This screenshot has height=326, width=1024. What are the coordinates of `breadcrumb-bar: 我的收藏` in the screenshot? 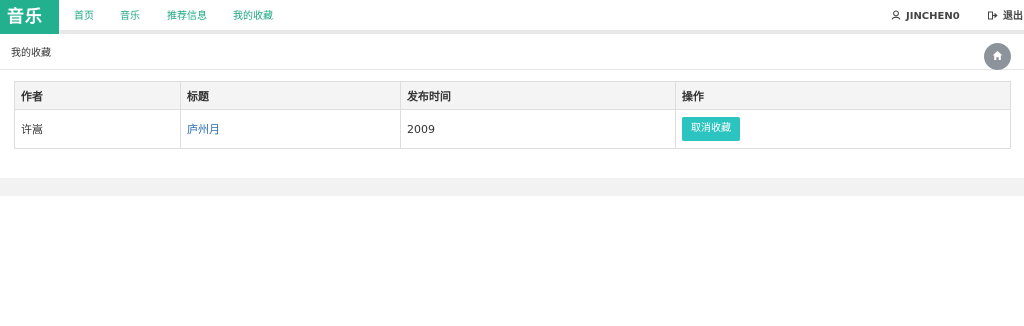 It's located at (512, 54).